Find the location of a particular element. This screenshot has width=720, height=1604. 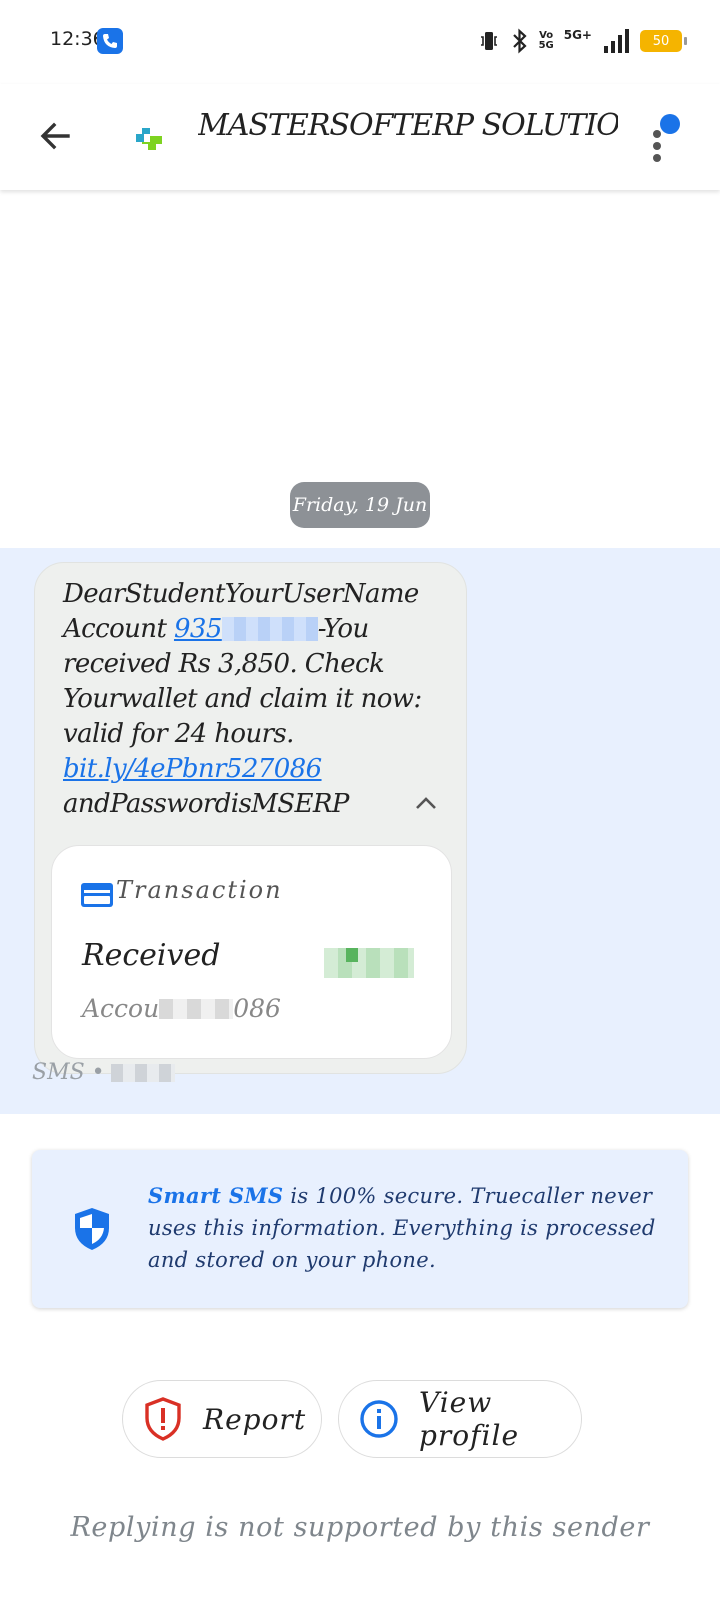

report-label: Report is located at coordinates (255, 1419).